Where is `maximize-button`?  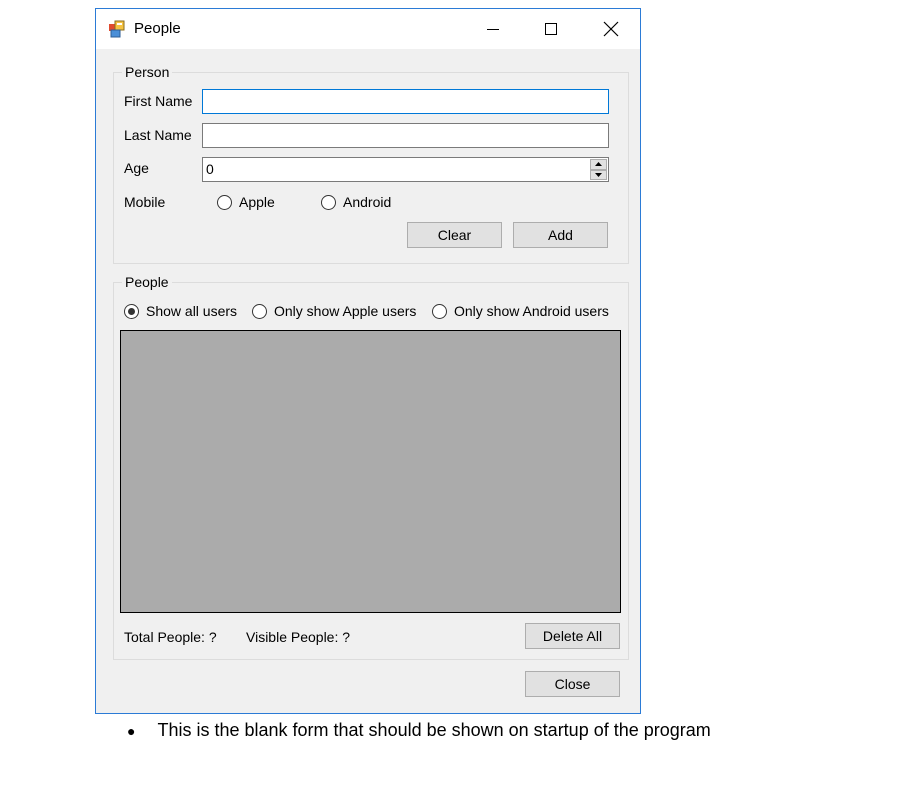
maximize-button is located at coordinates (551, 29).